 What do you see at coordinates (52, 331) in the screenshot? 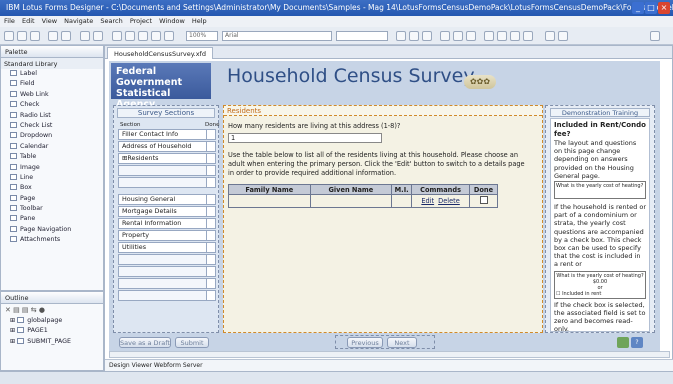
I see `outline-item-page1: ⊞ PAGE1` at bounding box center [52, 331].